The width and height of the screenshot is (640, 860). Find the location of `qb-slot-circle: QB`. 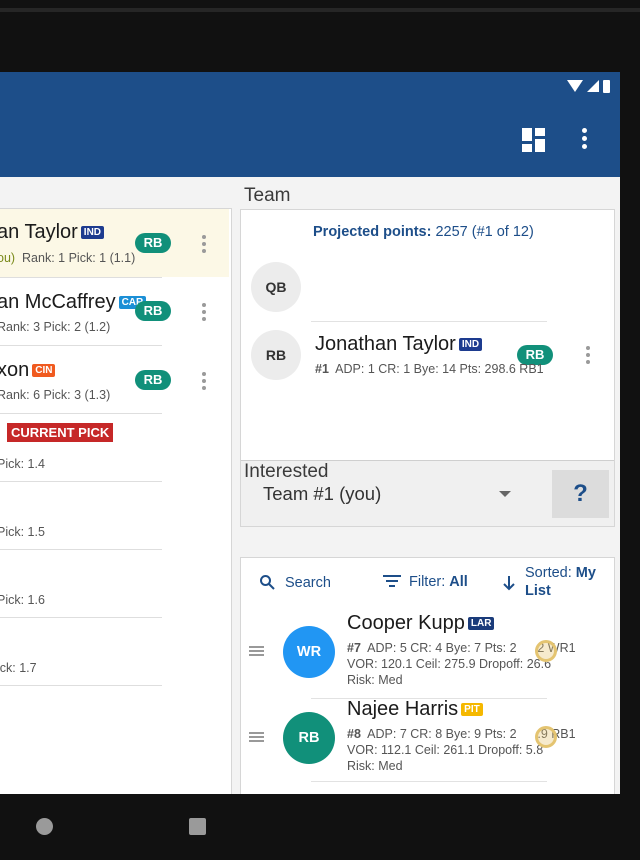

qb-slot-circle: QB is located at coordinates (276, 287).